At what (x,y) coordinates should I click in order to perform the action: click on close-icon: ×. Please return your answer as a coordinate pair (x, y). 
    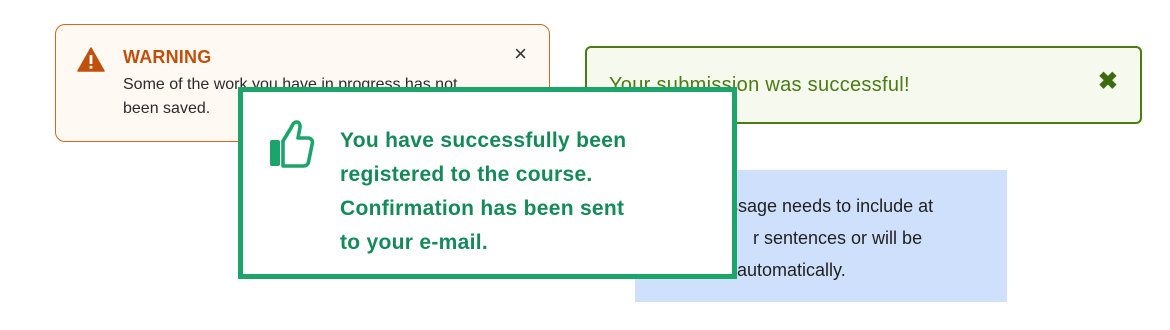
    Looking at the image, I should click on (520, 54).